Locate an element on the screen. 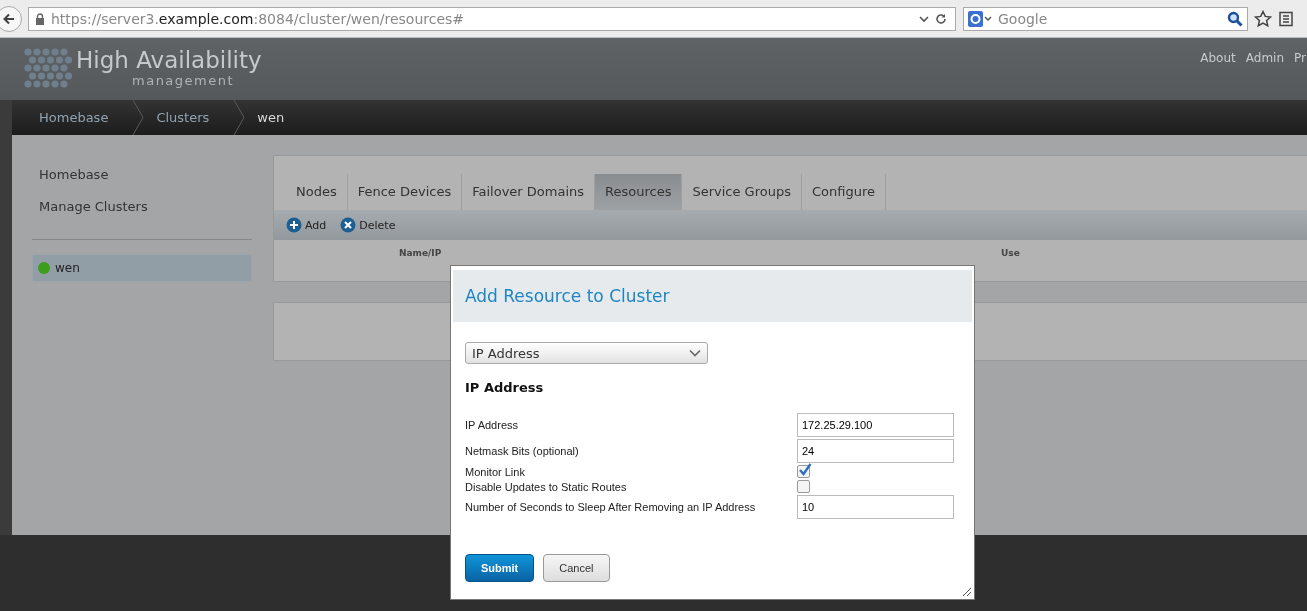  input-field: 172.25.29.100 is located at coordinates (875, 425).